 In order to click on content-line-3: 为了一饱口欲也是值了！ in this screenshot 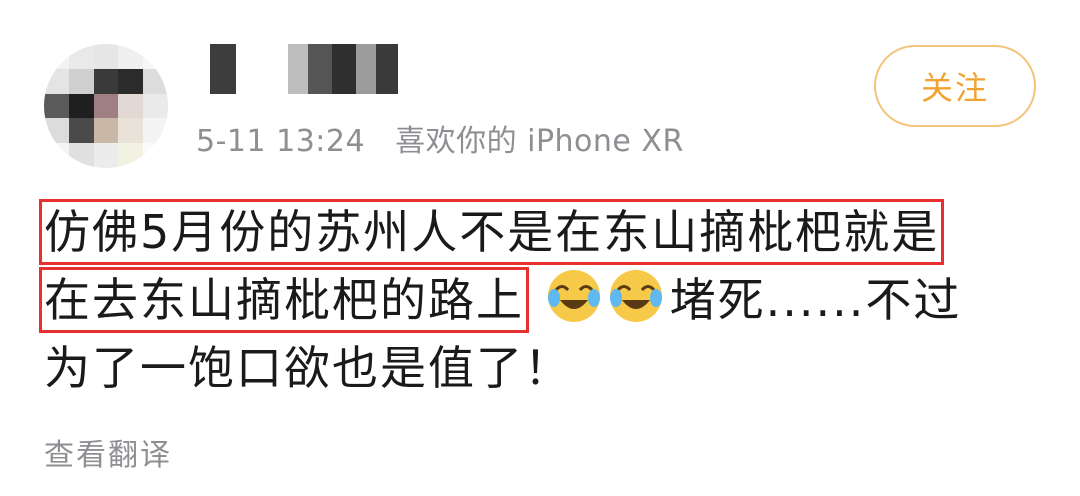, I will do `click(308, 368)`.